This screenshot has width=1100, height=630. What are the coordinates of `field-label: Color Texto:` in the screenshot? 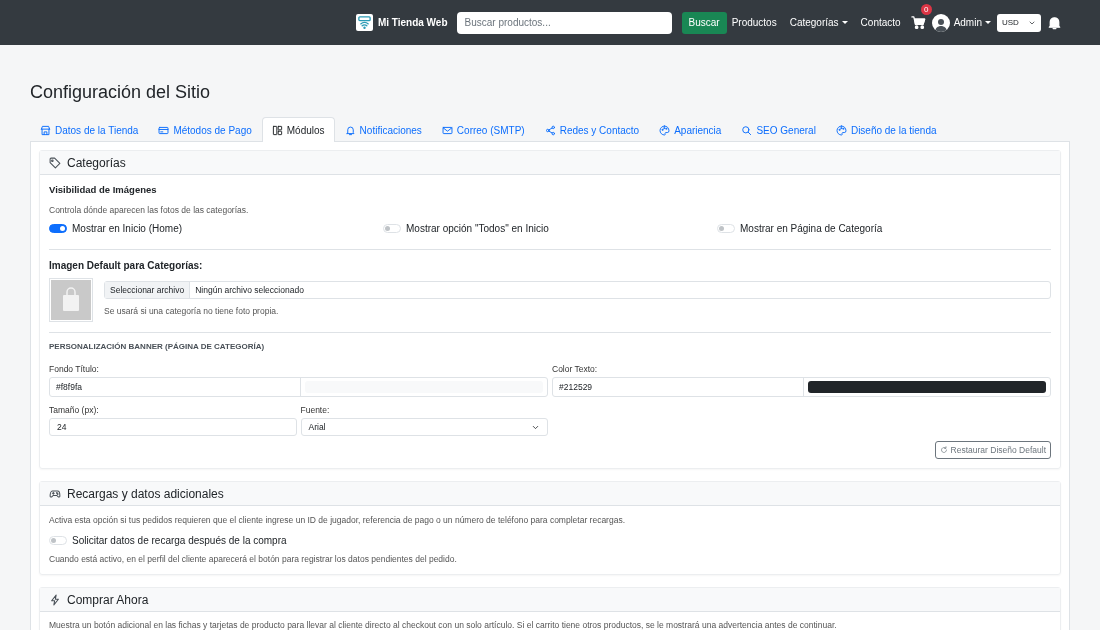 It's located at (575, 369).